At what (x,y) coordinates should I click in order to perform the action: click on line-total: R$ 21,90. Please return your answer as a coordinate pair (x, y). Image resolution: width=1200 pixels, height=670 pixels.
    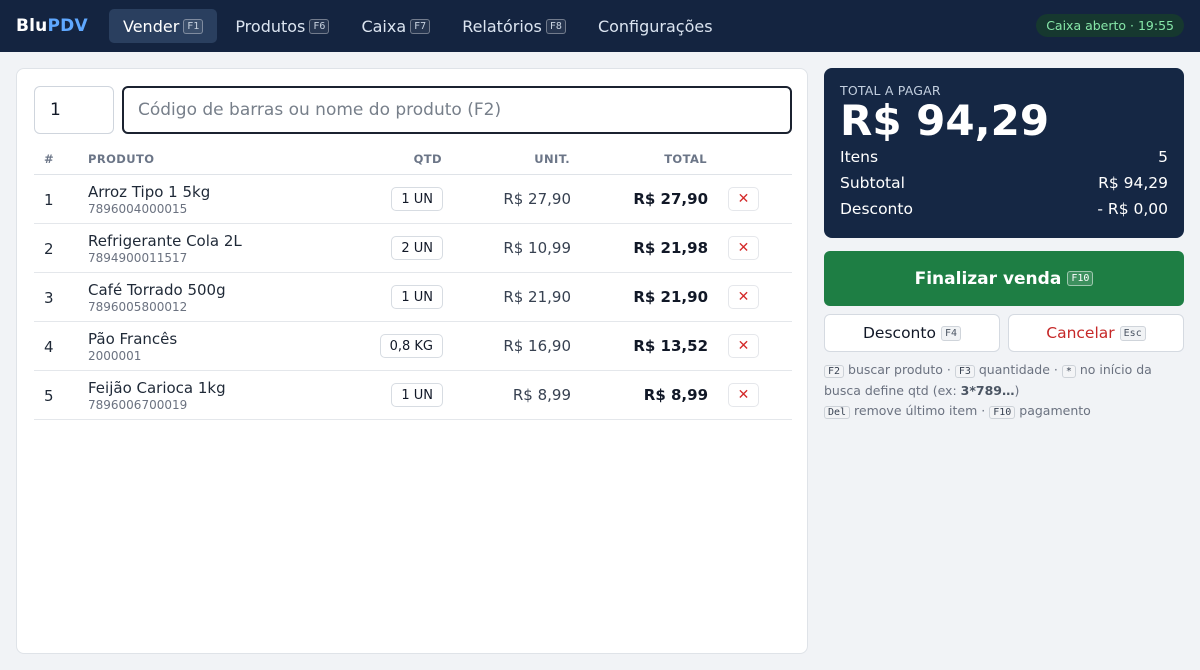
    Looking at the image, I should click on (670, 297).